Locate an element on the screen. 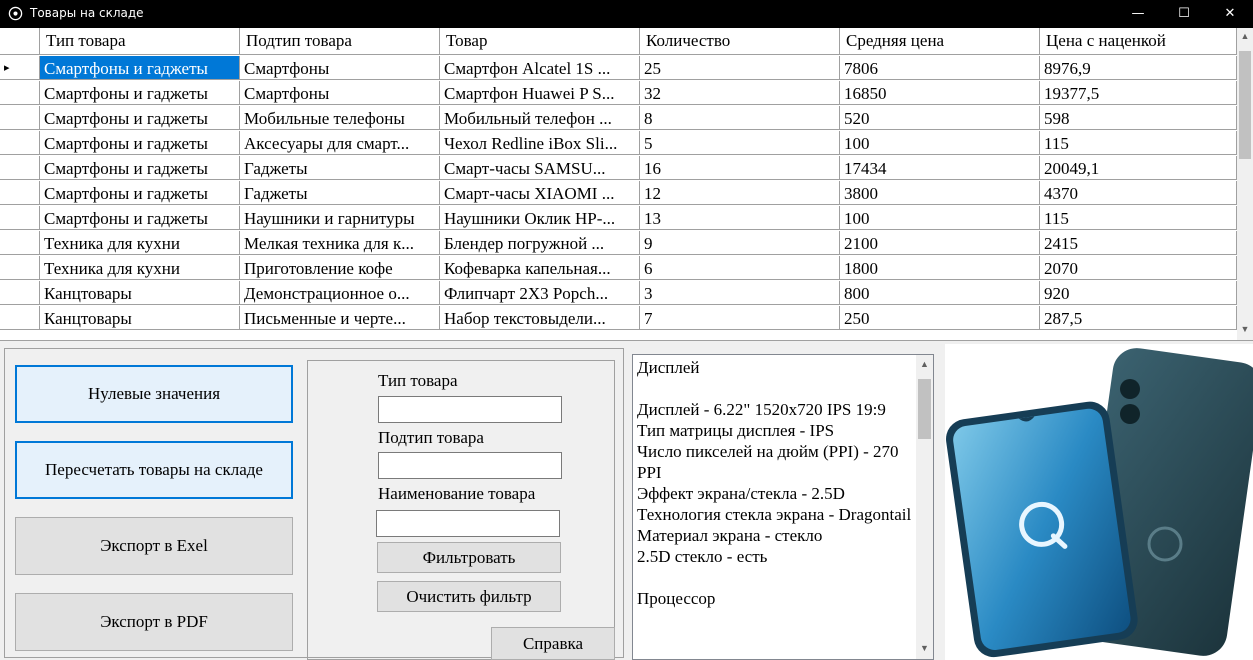  table-cell: 287,5 is located at coordinates (1138, 318).